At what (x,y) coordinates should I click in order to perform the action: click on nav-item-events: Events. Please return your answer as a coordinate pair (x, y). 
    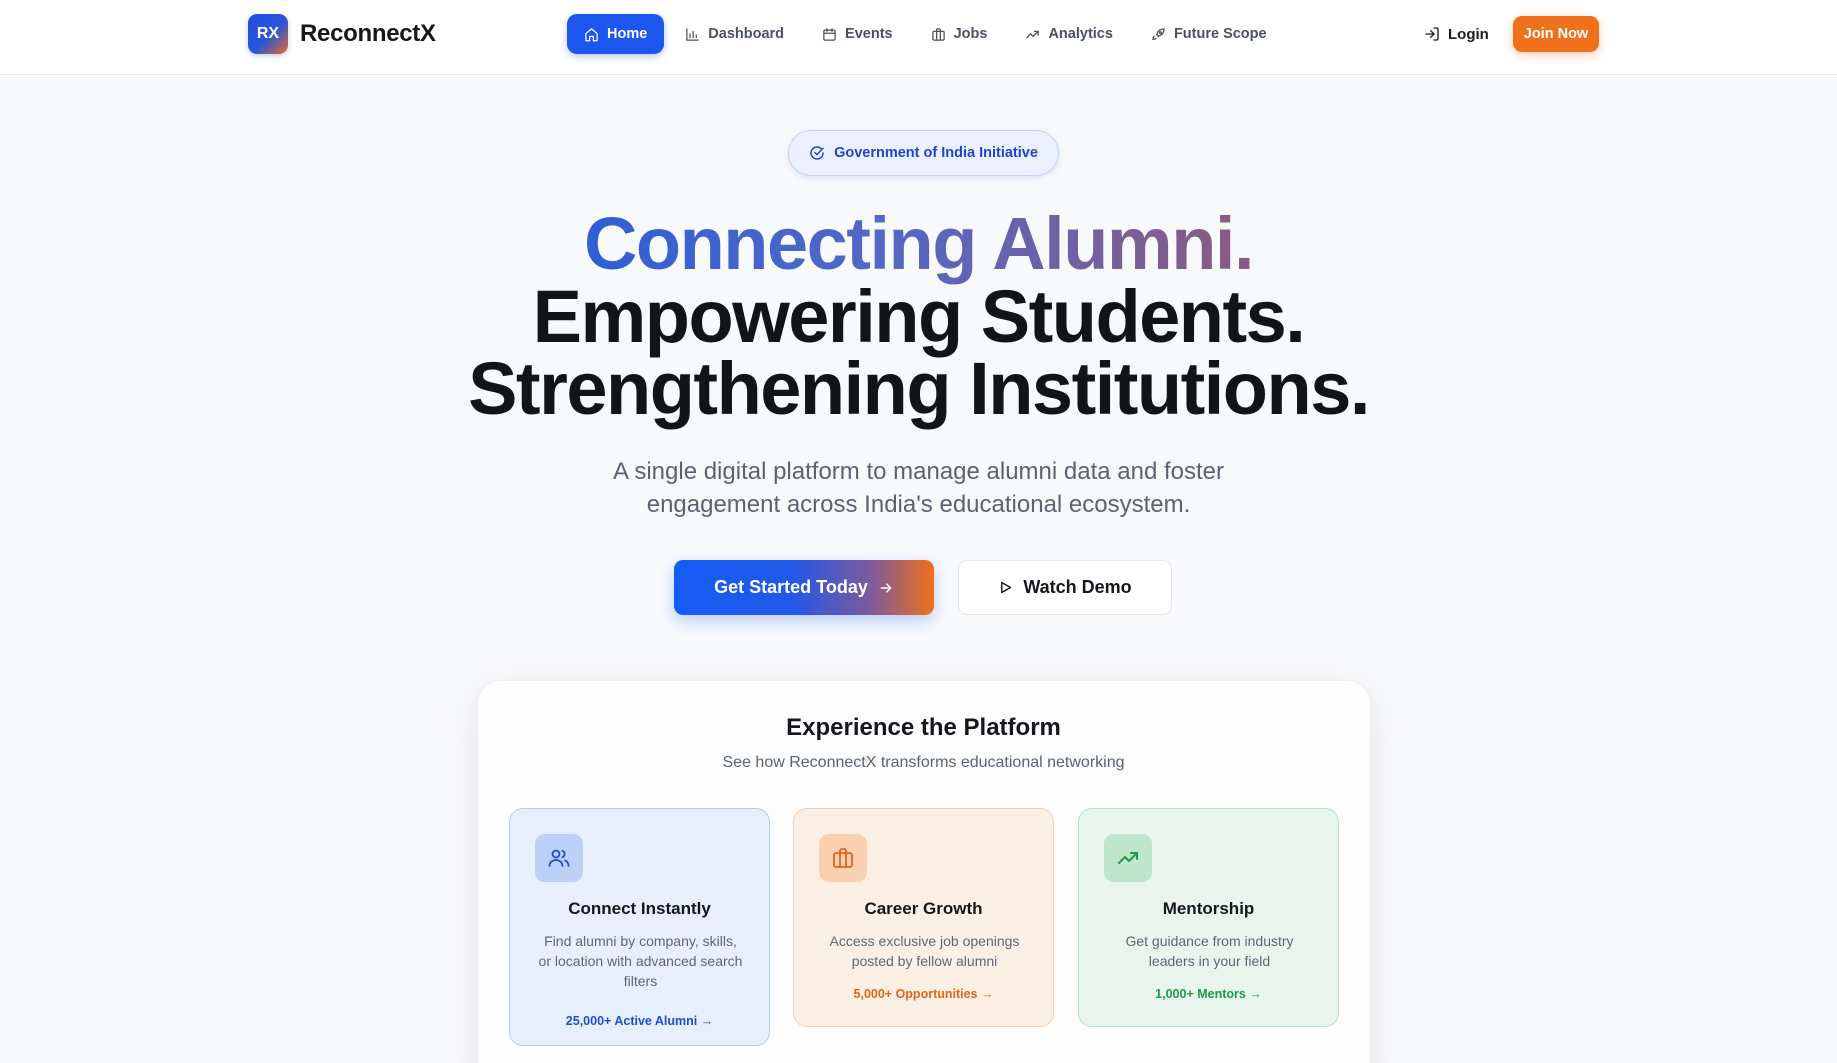
    Looking at the image, I should click on (857, 34).